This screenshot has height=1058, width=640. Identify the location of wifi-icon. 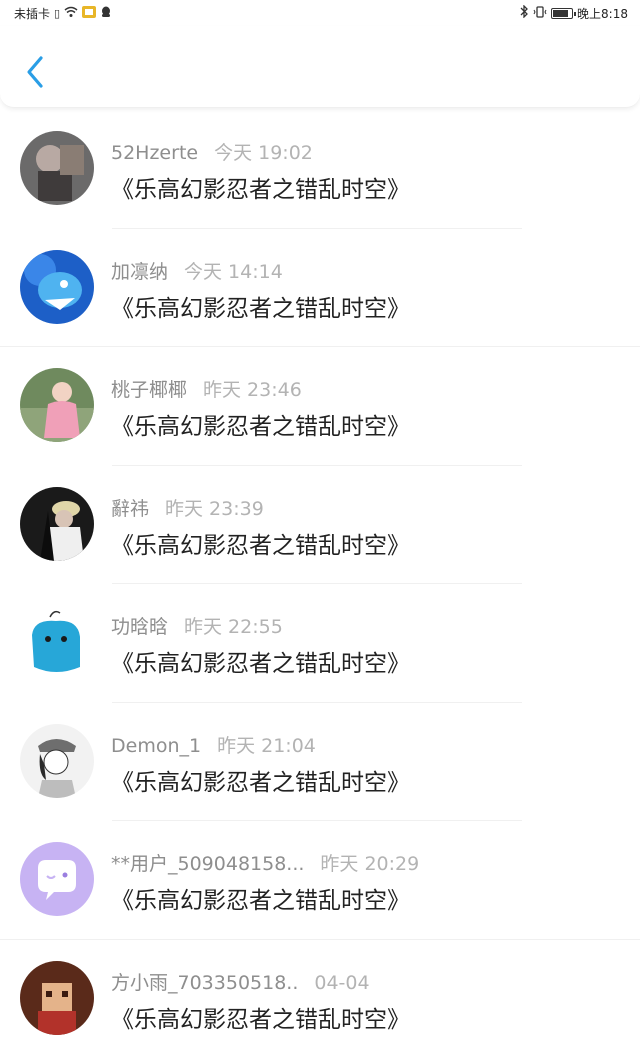
(71, 13).